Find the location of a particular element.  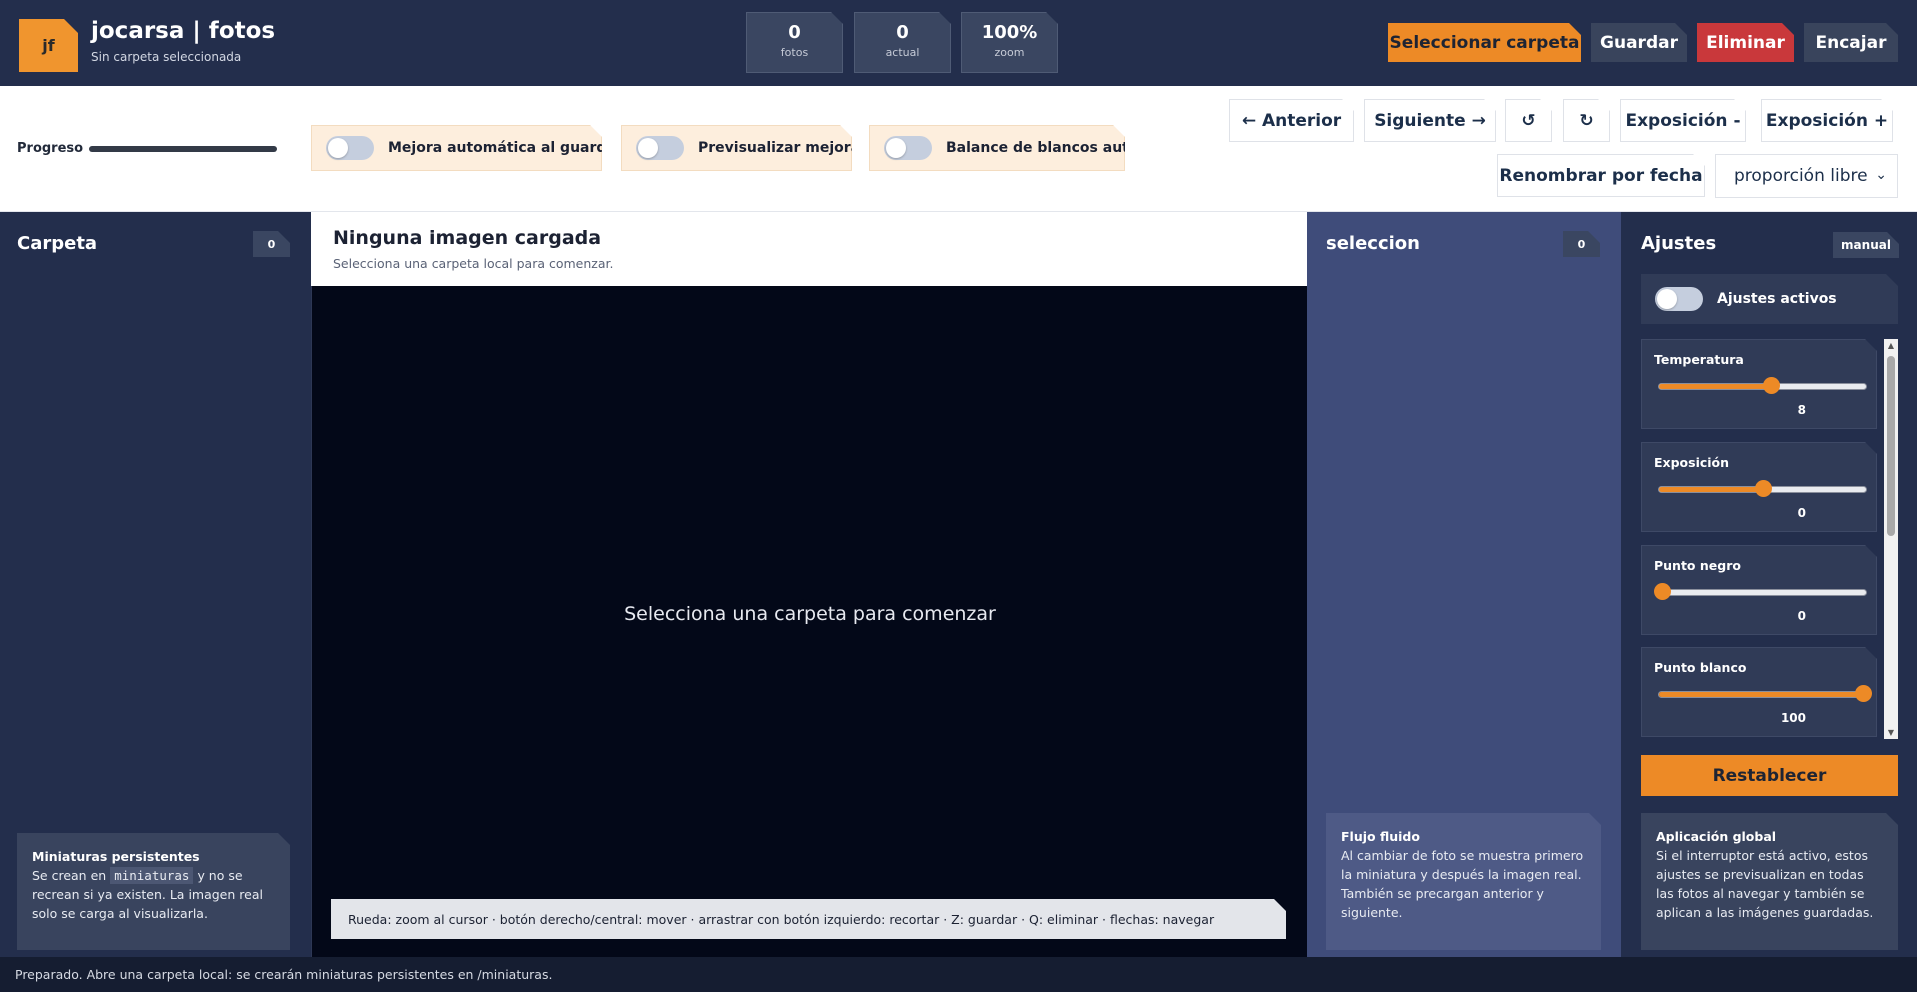

toggle-auto-enhance: Mejora automática al guardar is located at coordinates (456, 148).